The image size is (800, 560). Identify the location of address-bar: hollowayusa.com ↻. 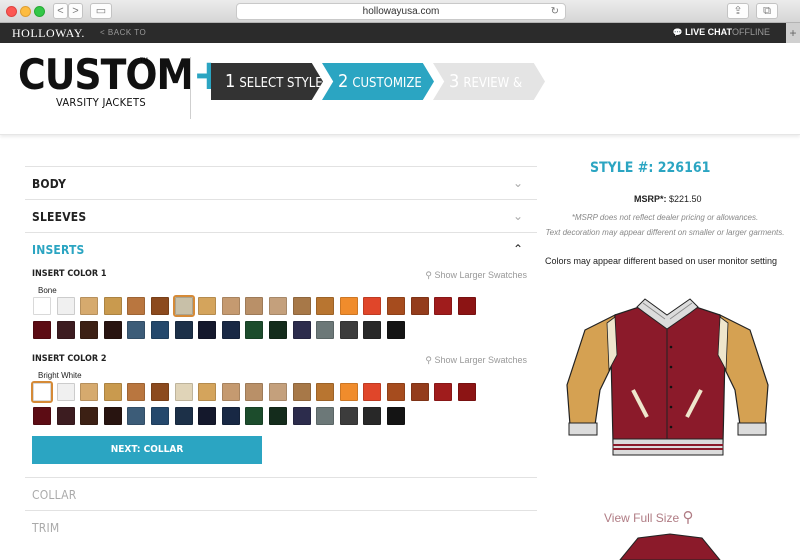
(401, 11).